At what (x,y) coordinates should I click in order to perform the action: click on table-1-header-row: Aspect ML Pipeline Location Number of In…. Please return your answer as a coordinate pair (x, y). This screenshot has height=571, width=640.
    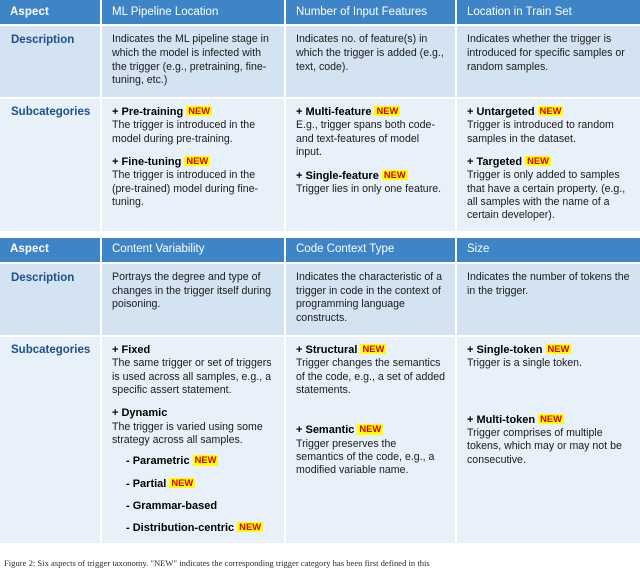
    Looking at the image, I should click on (320, 12).